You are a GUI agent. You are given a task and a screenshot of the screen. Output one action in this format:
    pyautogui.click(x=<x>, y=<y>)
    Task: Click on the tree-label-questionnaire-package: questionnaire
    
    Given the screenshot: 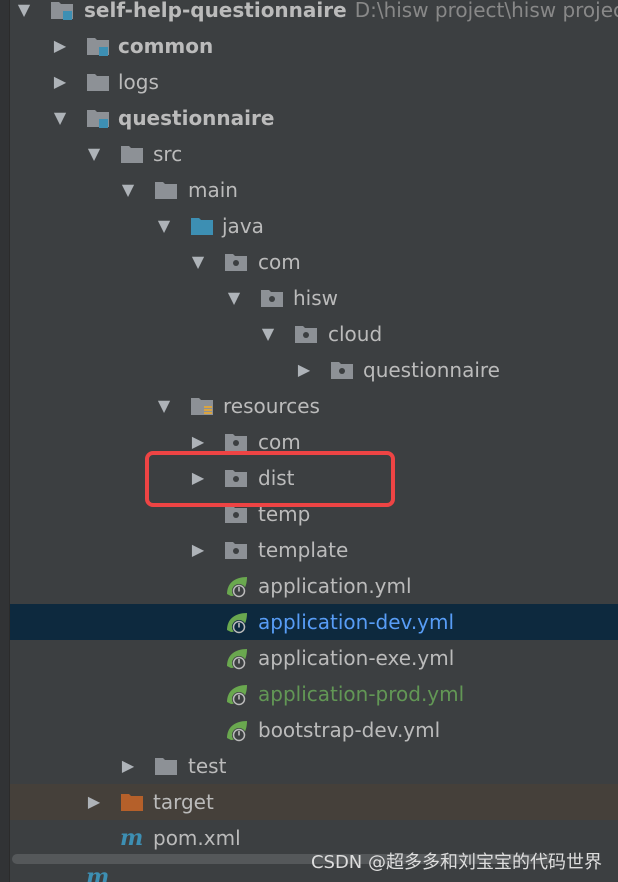 What is the action you would take?
    pyautogui.click(x=431, y=370)
    